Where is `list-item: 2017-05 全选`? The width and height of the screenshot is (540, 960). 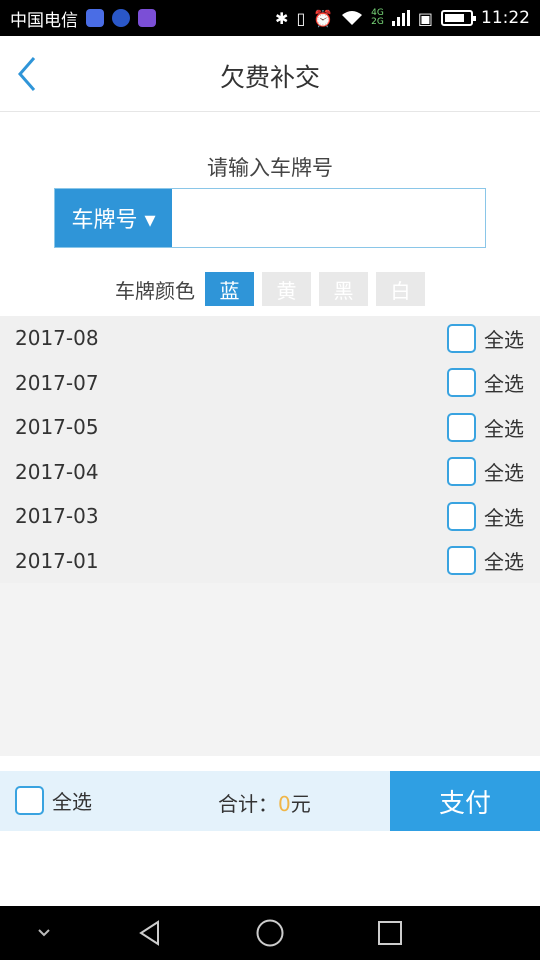 list-item: 2017-05 全选 is located at coordinates (270, 427).